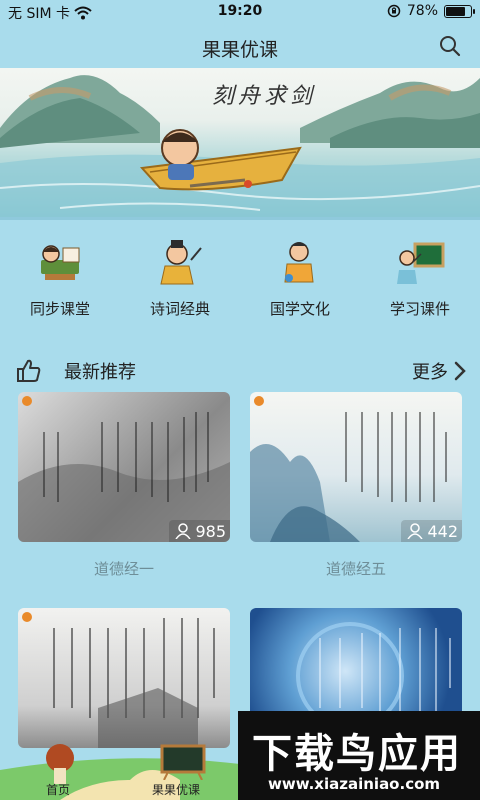  Describe the element at coordinates (181, 262) in the screenshot. I see `poetry-icon` at that location.